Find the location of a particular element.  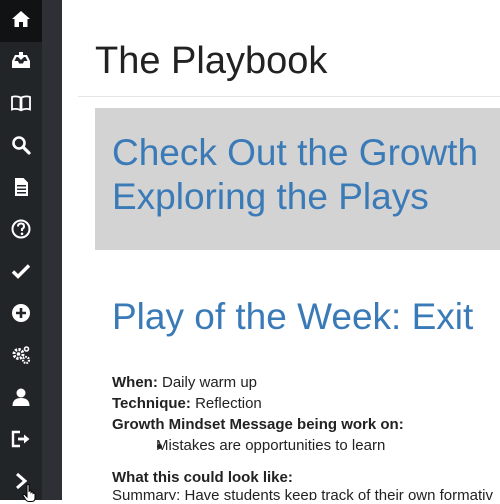

sidebar-item-help is located at coordinates (21, 231).